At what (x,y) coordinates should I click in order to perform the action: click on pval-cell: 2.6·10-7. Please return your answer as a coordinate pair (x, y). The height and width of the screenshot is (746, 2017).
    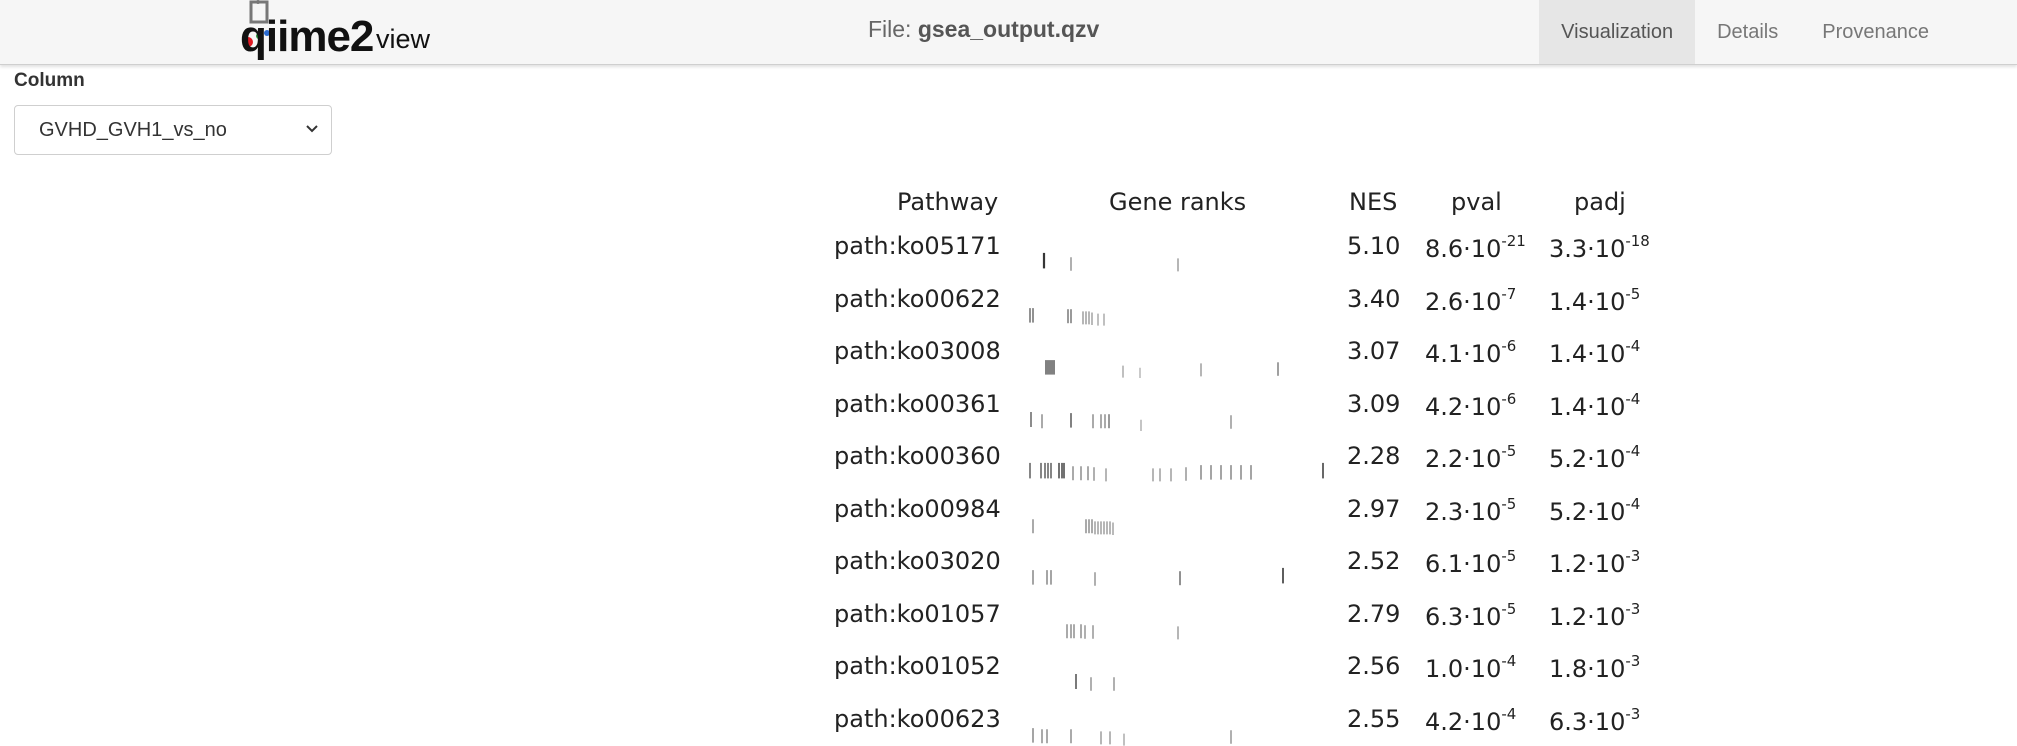
    Looking at the image, I should click on (1470, 300).